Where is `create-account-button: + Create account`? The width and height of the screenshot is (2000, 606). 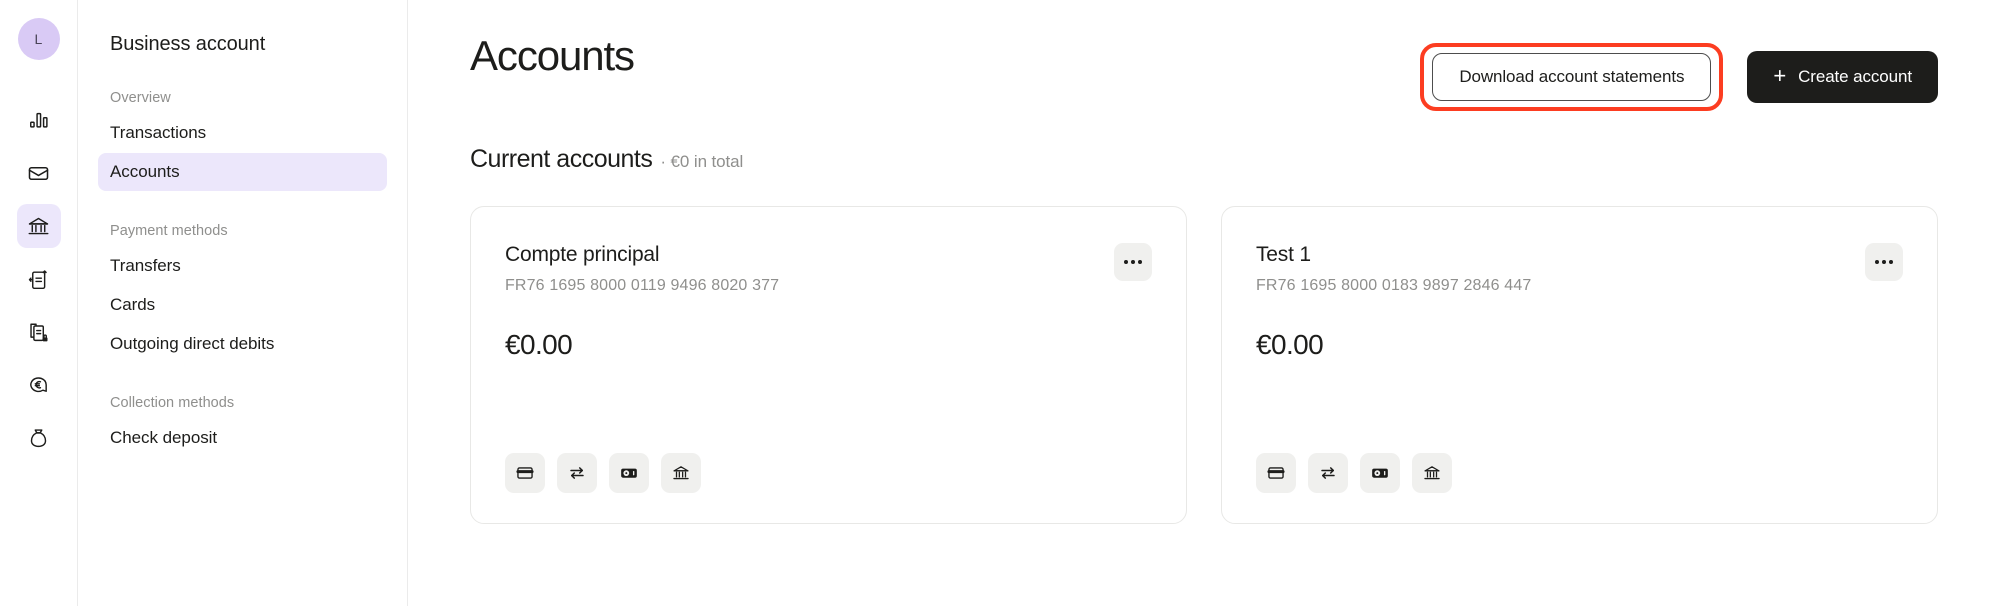 create-account-button: + Create account is located at coordinates (1842, 77).